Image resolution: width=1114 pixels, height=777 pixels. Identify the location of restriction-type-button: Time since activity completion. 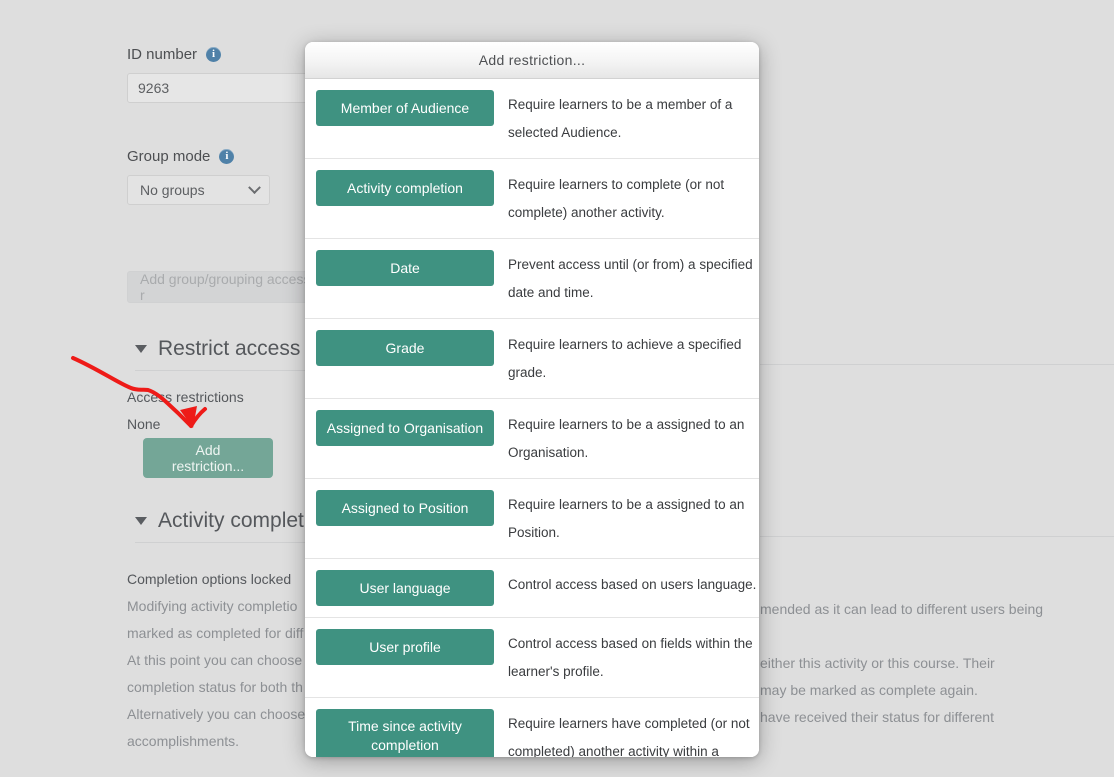
(405, 733).